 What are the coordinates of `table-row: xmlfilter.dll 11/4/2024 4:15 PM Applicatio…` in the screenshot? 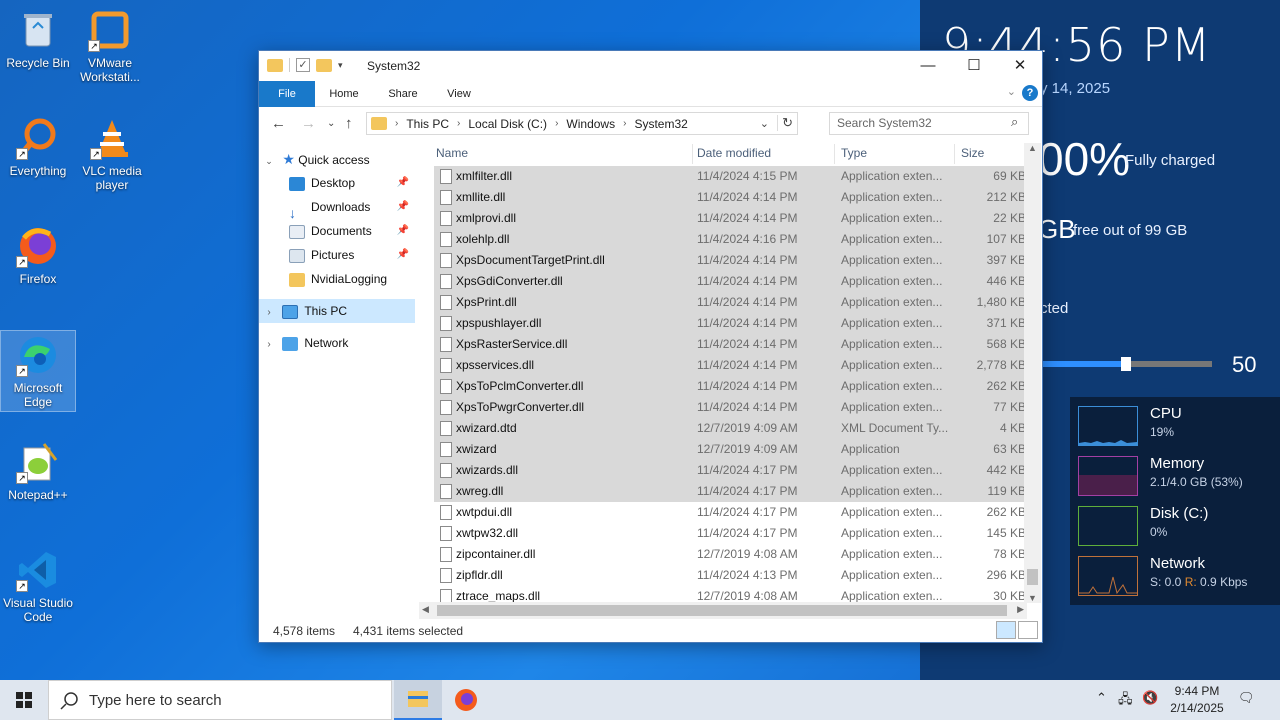 It's located at (730, 176).